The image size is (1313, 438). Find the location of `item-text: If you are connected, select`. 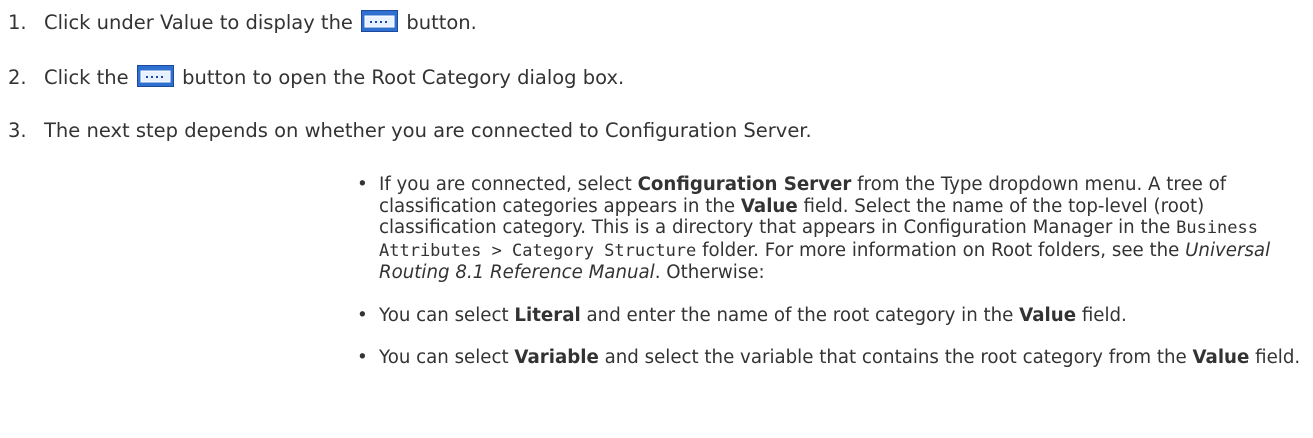

item-text: If you are connected, select is located at coordinates (508, 184).